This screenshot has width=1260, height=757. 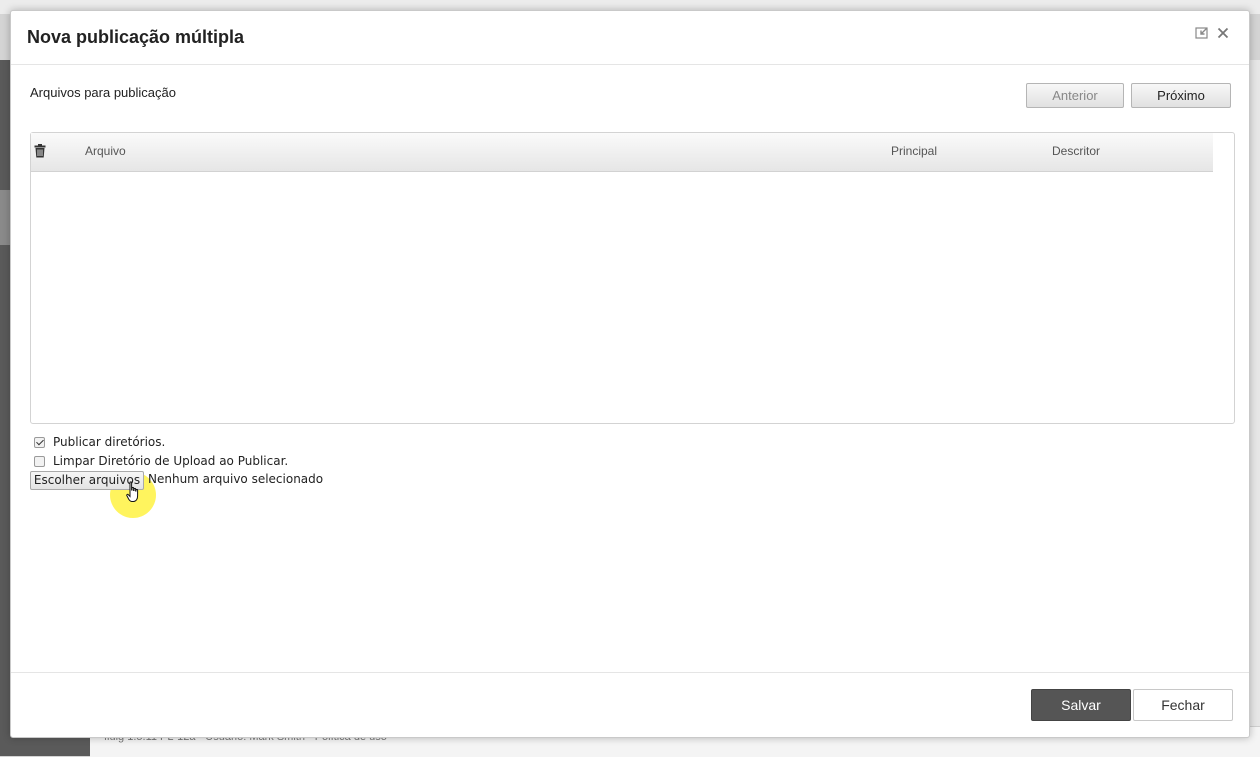 What do you see at coordinates (105, 151) in the screenshot?
I see `column-header-file: Arquivo` at bounding box center [105, 151].